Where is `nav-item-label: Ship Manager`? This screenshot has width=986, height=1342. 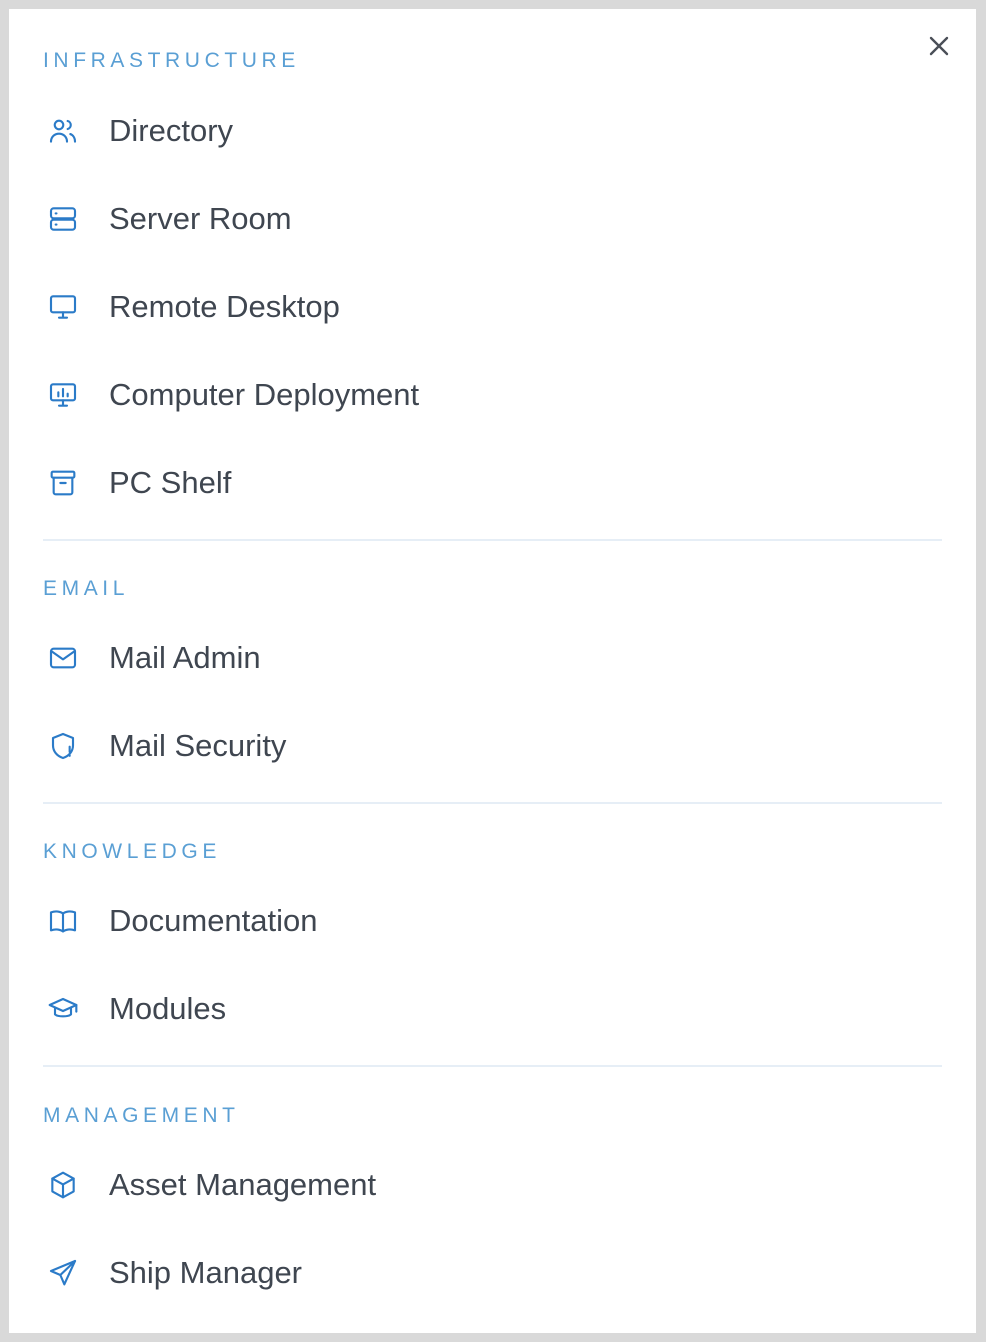 nav-item-label: Ship Manager is located at coordinates (206, 1272).